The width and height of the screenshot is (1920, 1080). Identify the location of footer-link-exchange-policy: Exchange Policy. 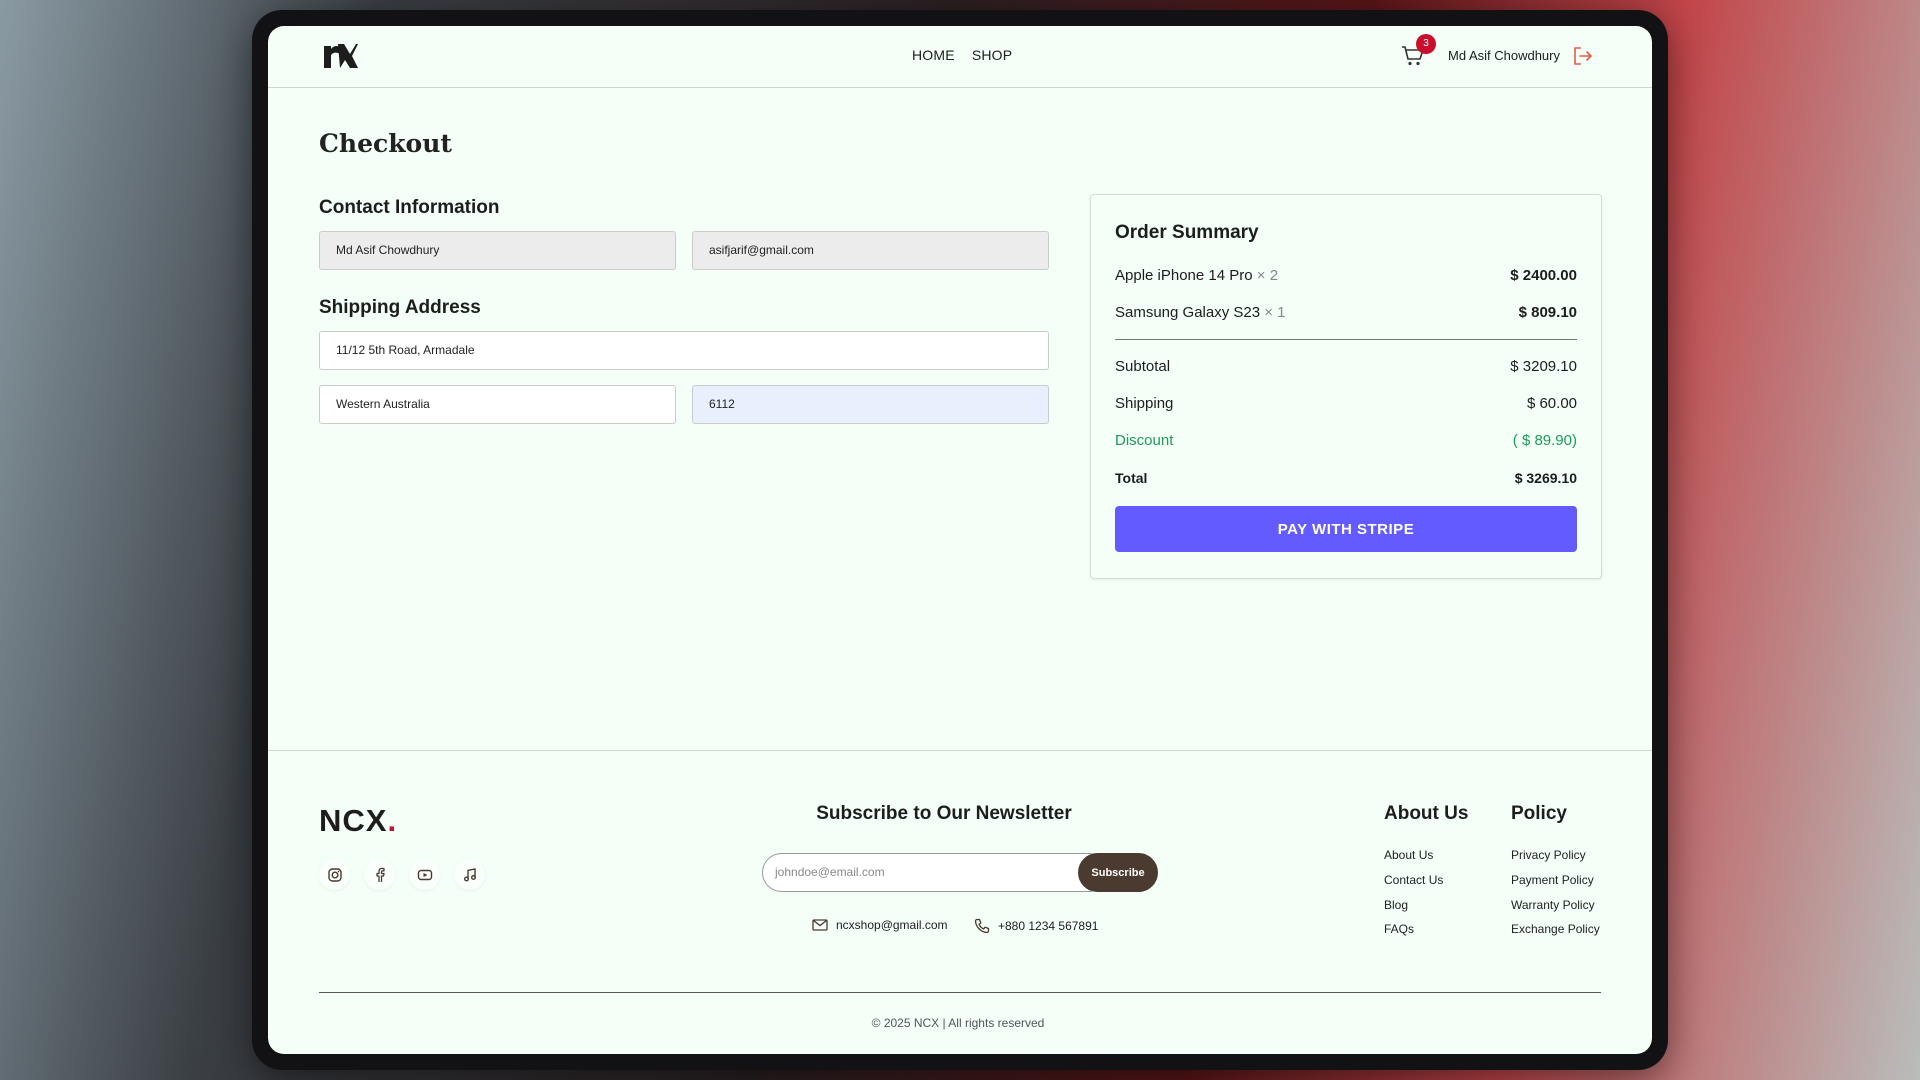
(1555, 929).